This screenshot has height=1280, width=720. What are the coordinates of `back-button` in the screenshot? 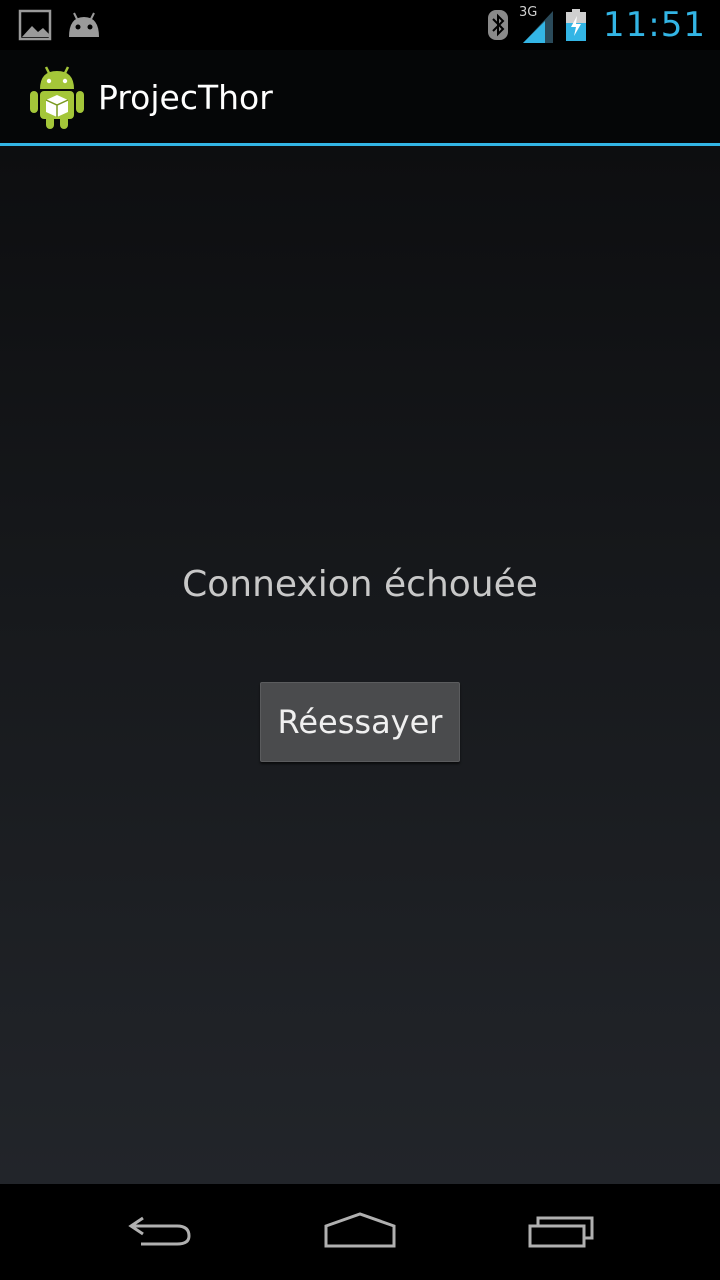 It's located at (160, 1232).